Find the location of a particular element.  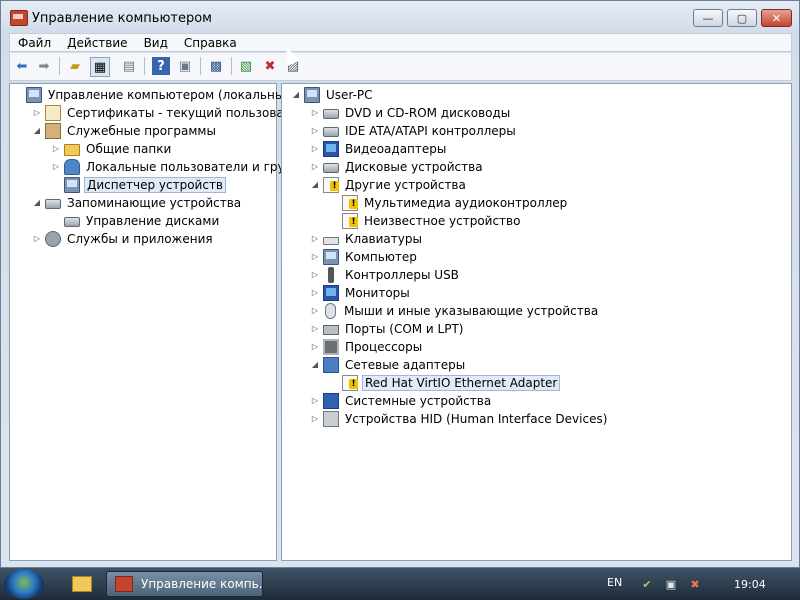

tree-node-label: User-PC is located at coordinates (349, 95).